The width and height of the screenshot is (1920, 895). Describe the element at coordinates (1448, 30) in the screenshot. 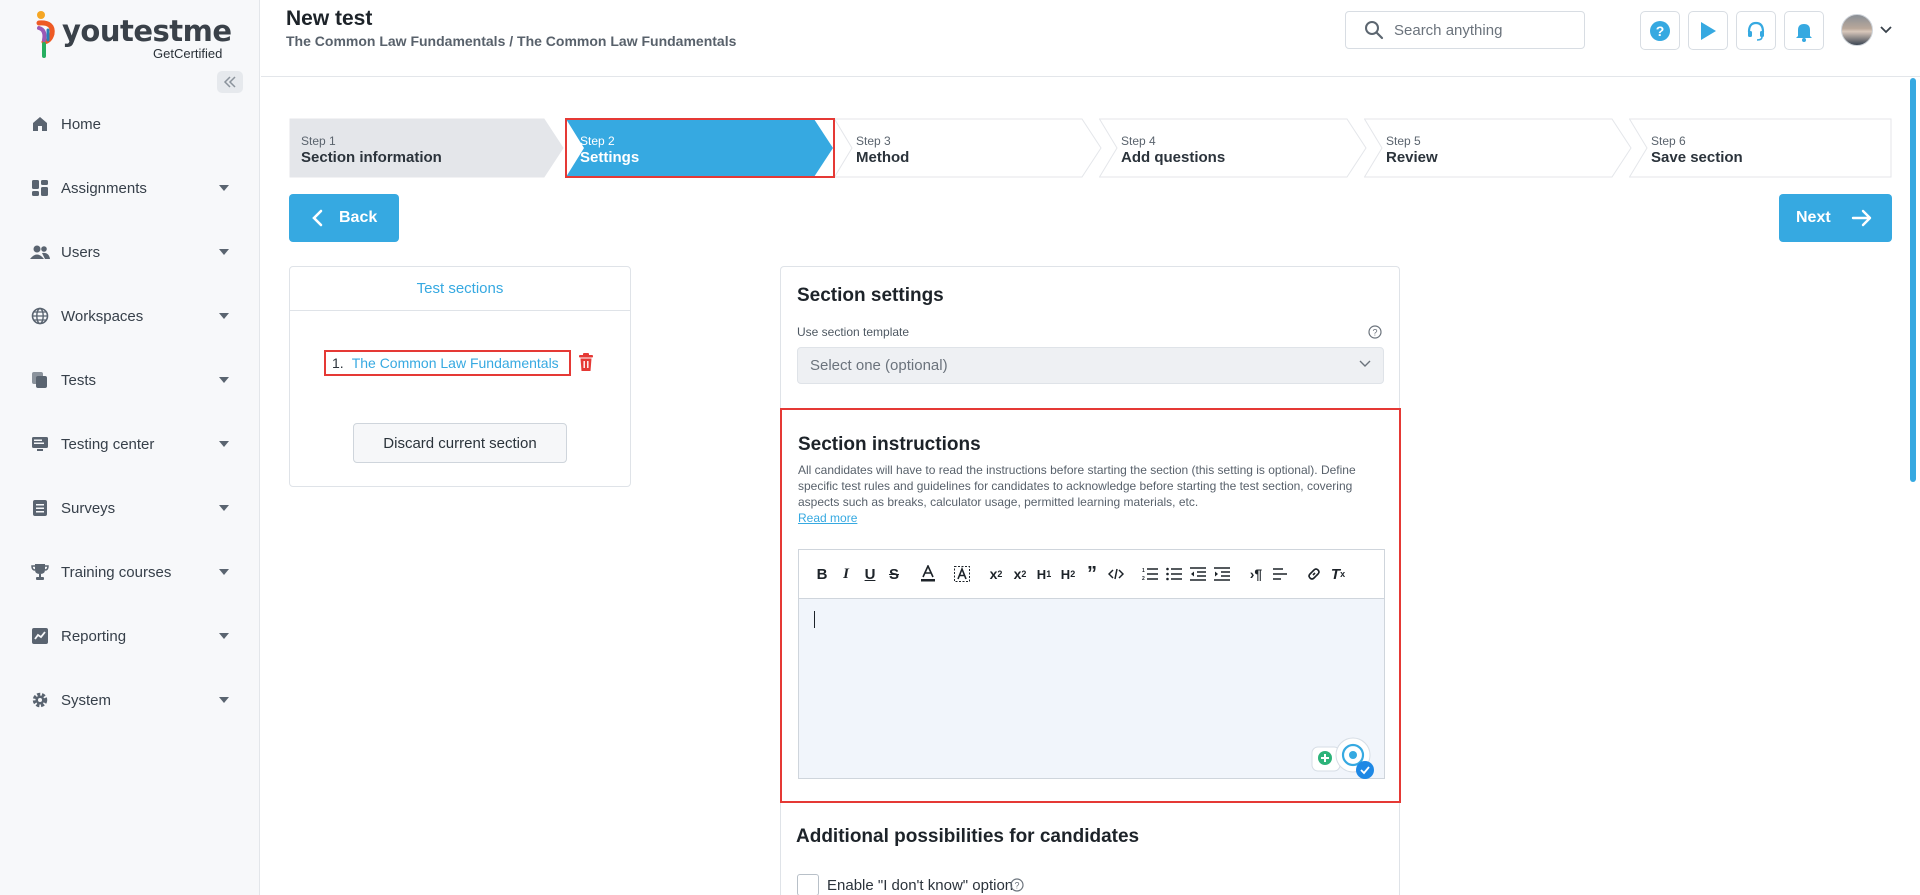

I see `search-placeholder: Search anything` at that location.